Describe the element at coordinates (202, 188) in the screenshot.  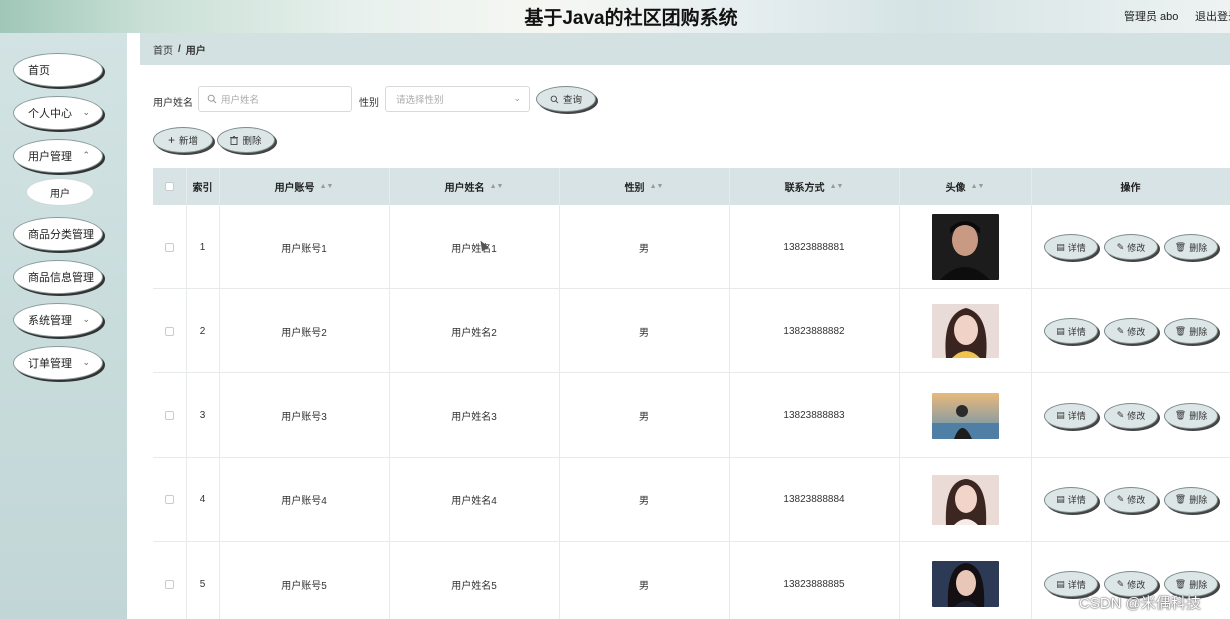
I see `column-header-label: 索引` at that location.